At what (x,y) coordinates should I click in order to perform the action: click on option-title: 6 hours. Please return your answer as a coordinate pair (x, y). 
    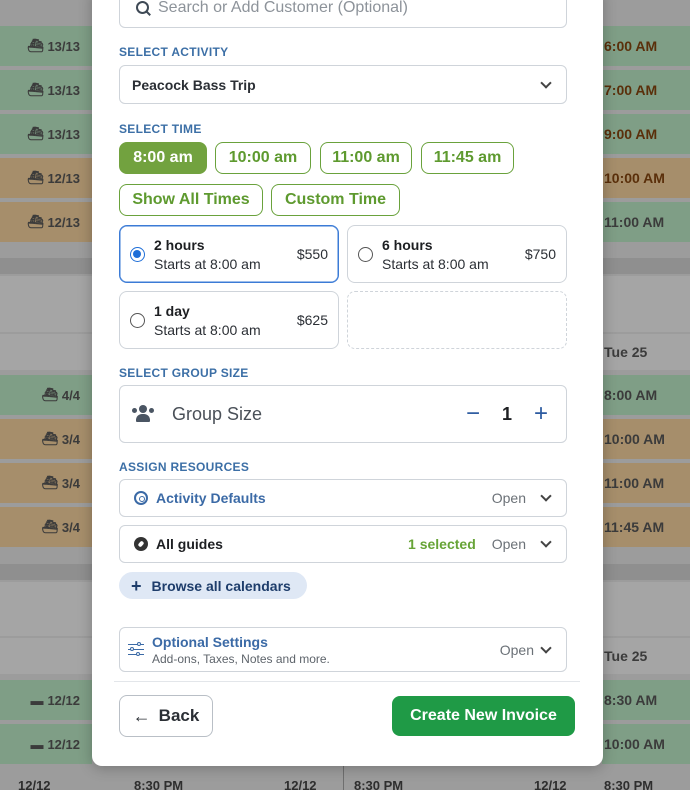
    Looking at the image, I should click on (407, 244).